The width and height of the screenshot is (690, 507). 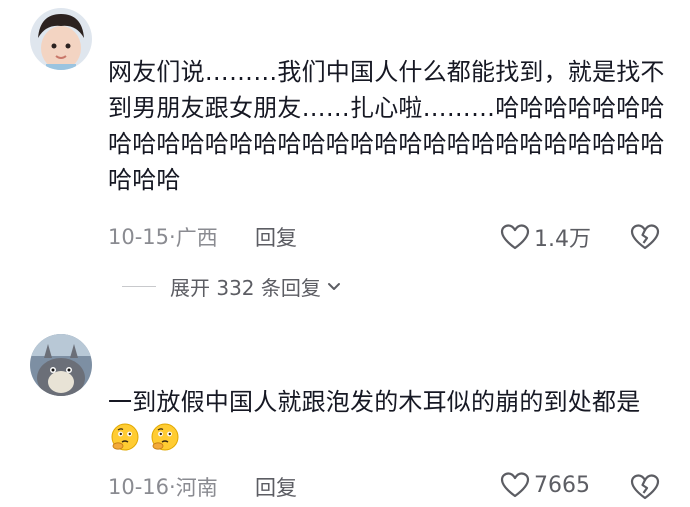 What do you see at coordinates (139, 237) in the screenshot?
I see `comment-date: 10-15` at bounding box center [139, 237].